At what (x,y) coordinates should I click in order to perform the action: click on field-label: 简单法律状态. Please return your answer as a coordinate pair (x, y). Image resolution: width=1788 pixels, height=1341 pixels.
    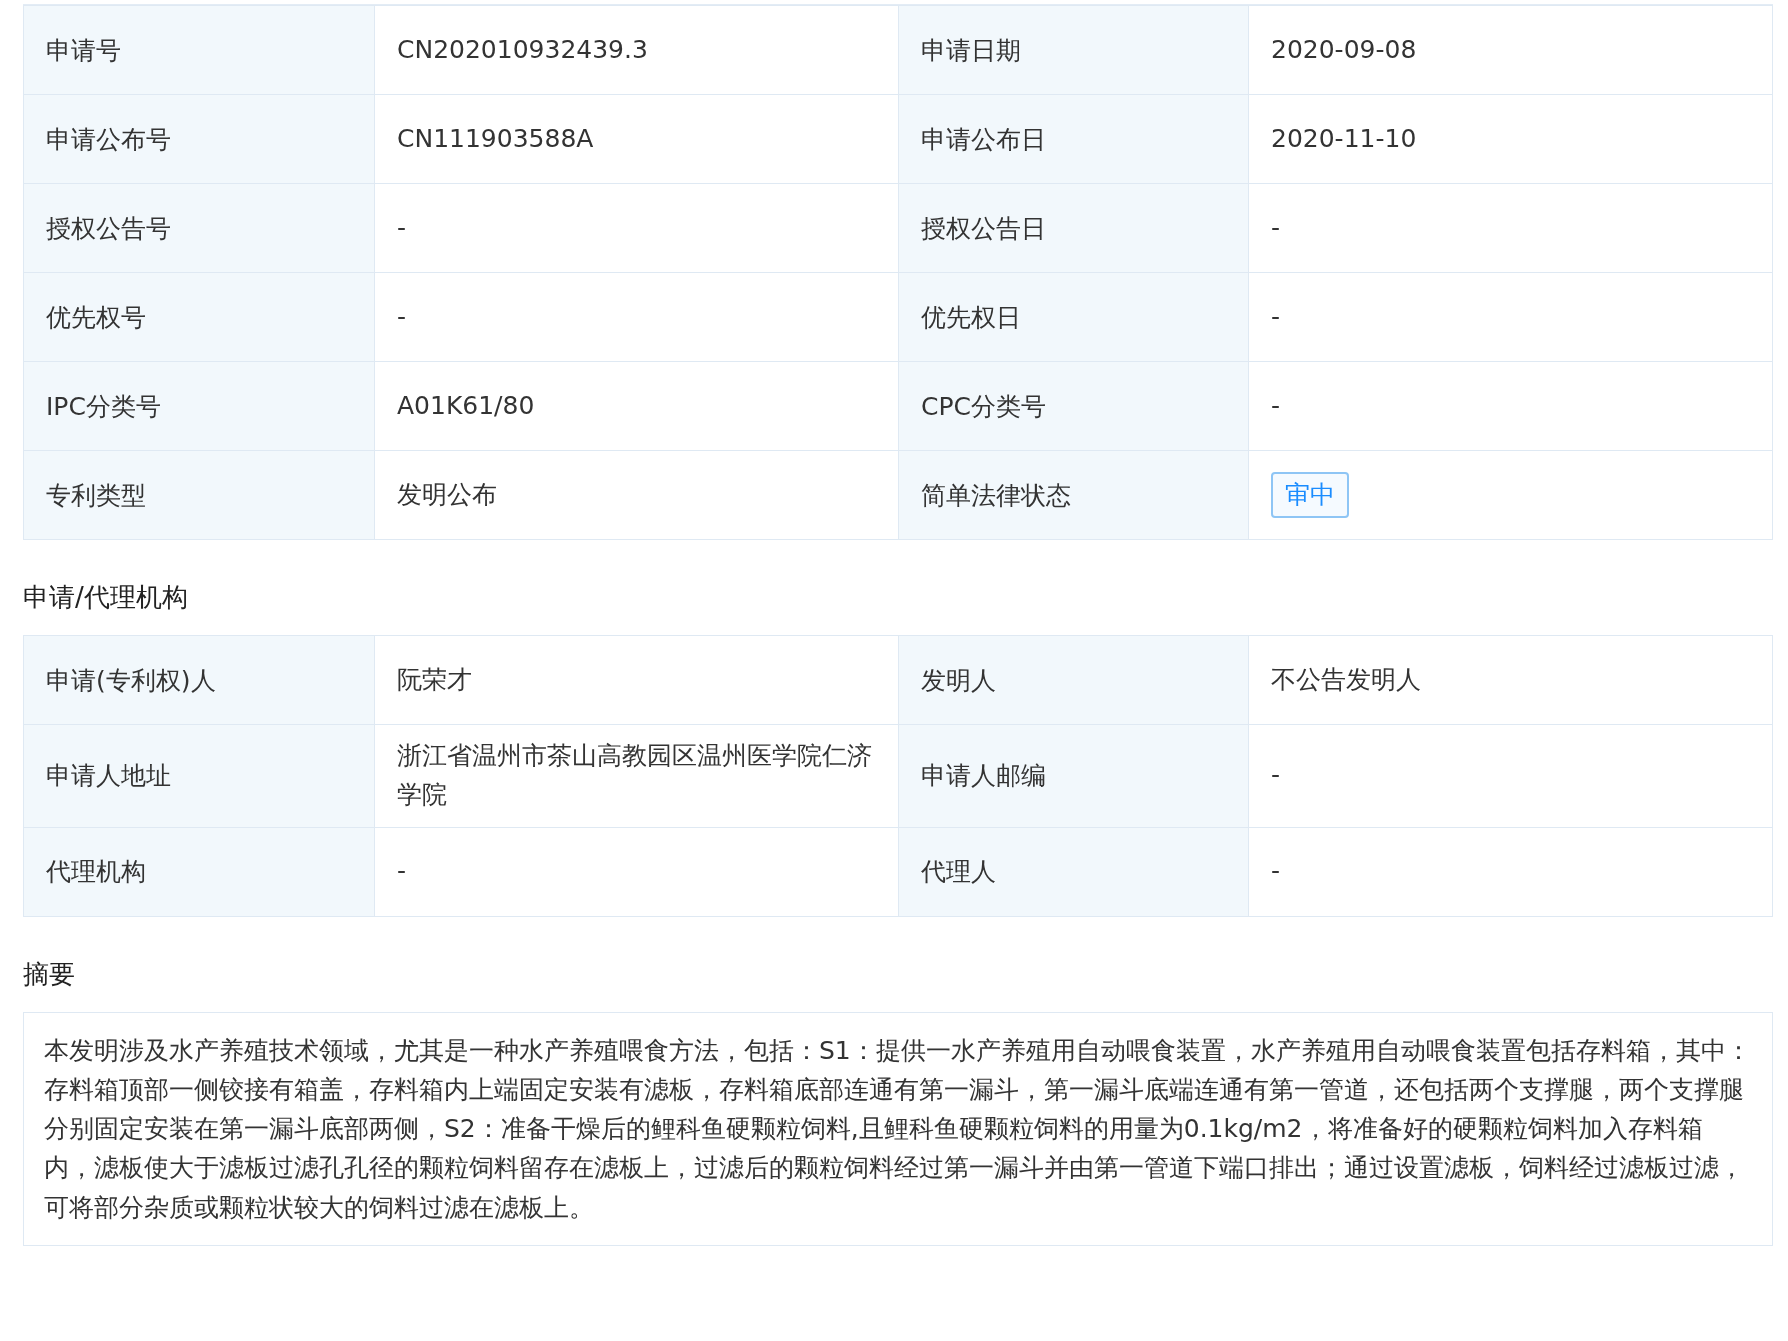
    Looking at the image, I should click on (1074, 494).